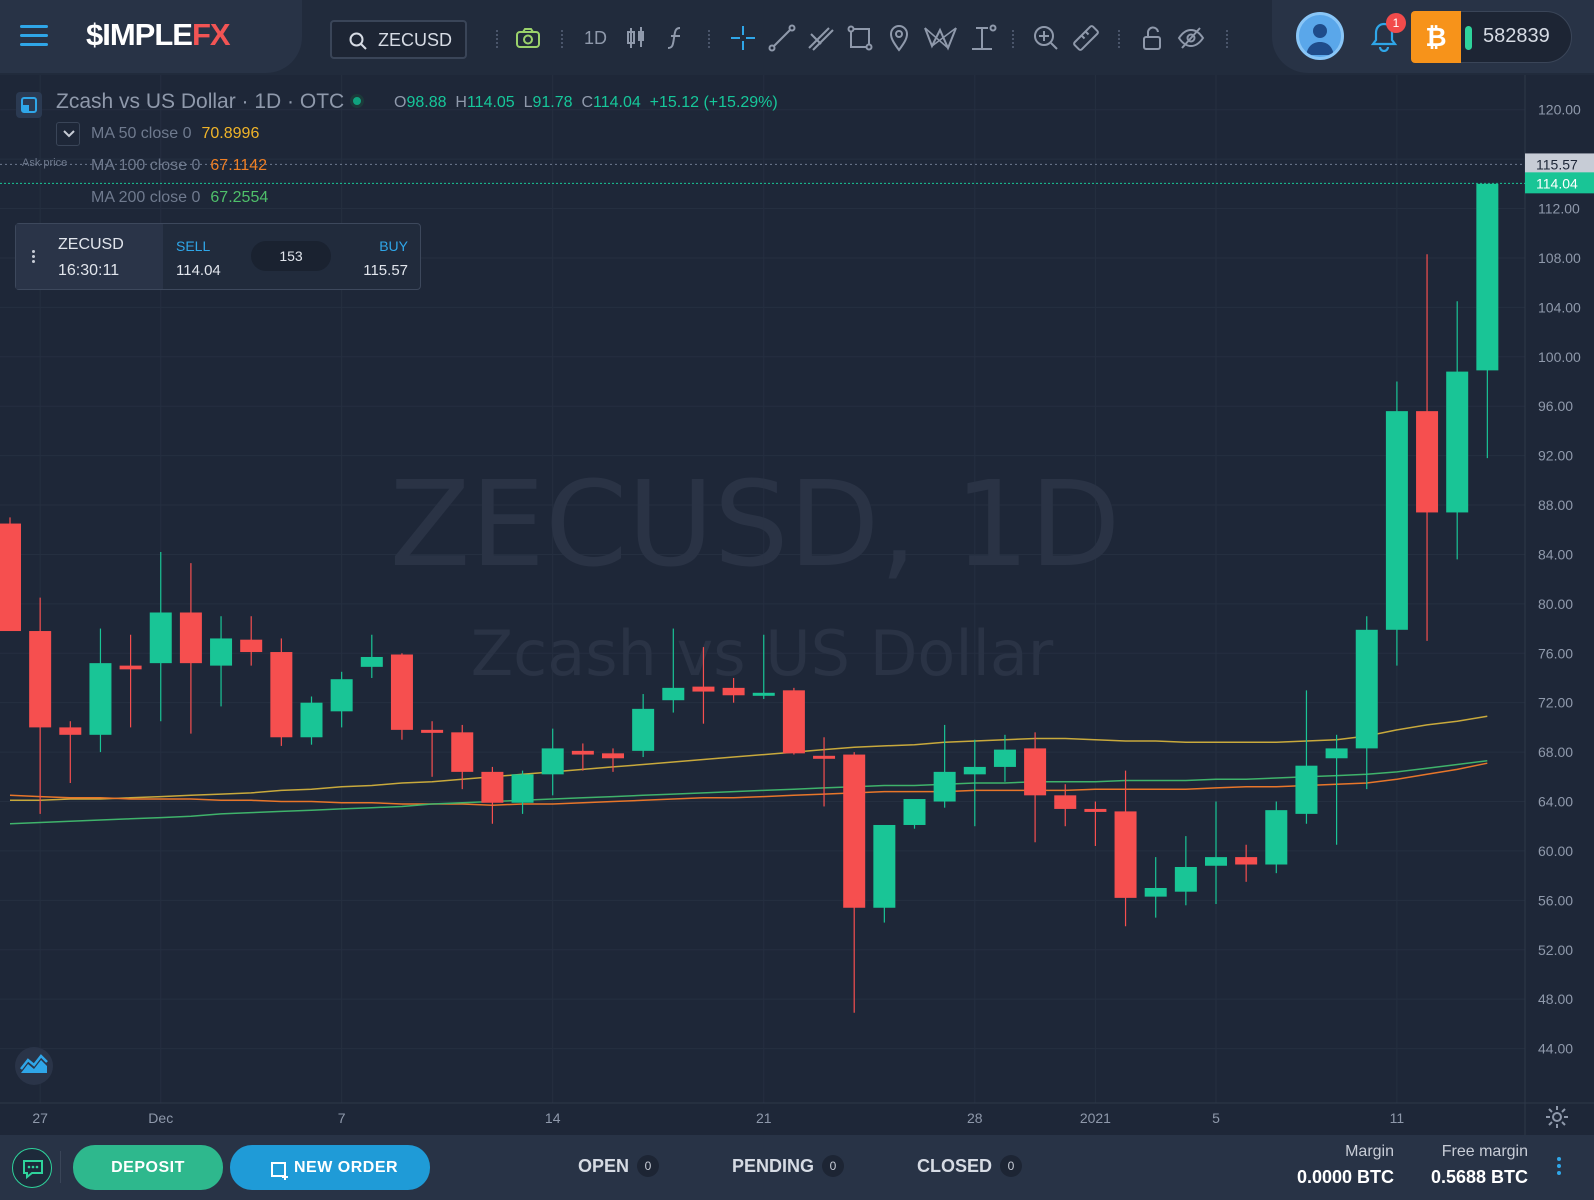 This screenshot has height=1200, width=1594. What do you see at coordinates (1397, 1118) in the screenshot?
I see `x-tick-label: 11` at bounding box center [1397, 1118].